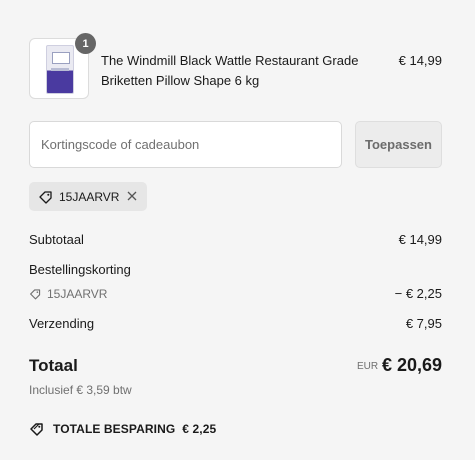 The width and height of the screenshot is (475, 460). Describe the element at coordinates (423, 323) in the screenshot. I see `shipping-value: € 7,95` at that location.